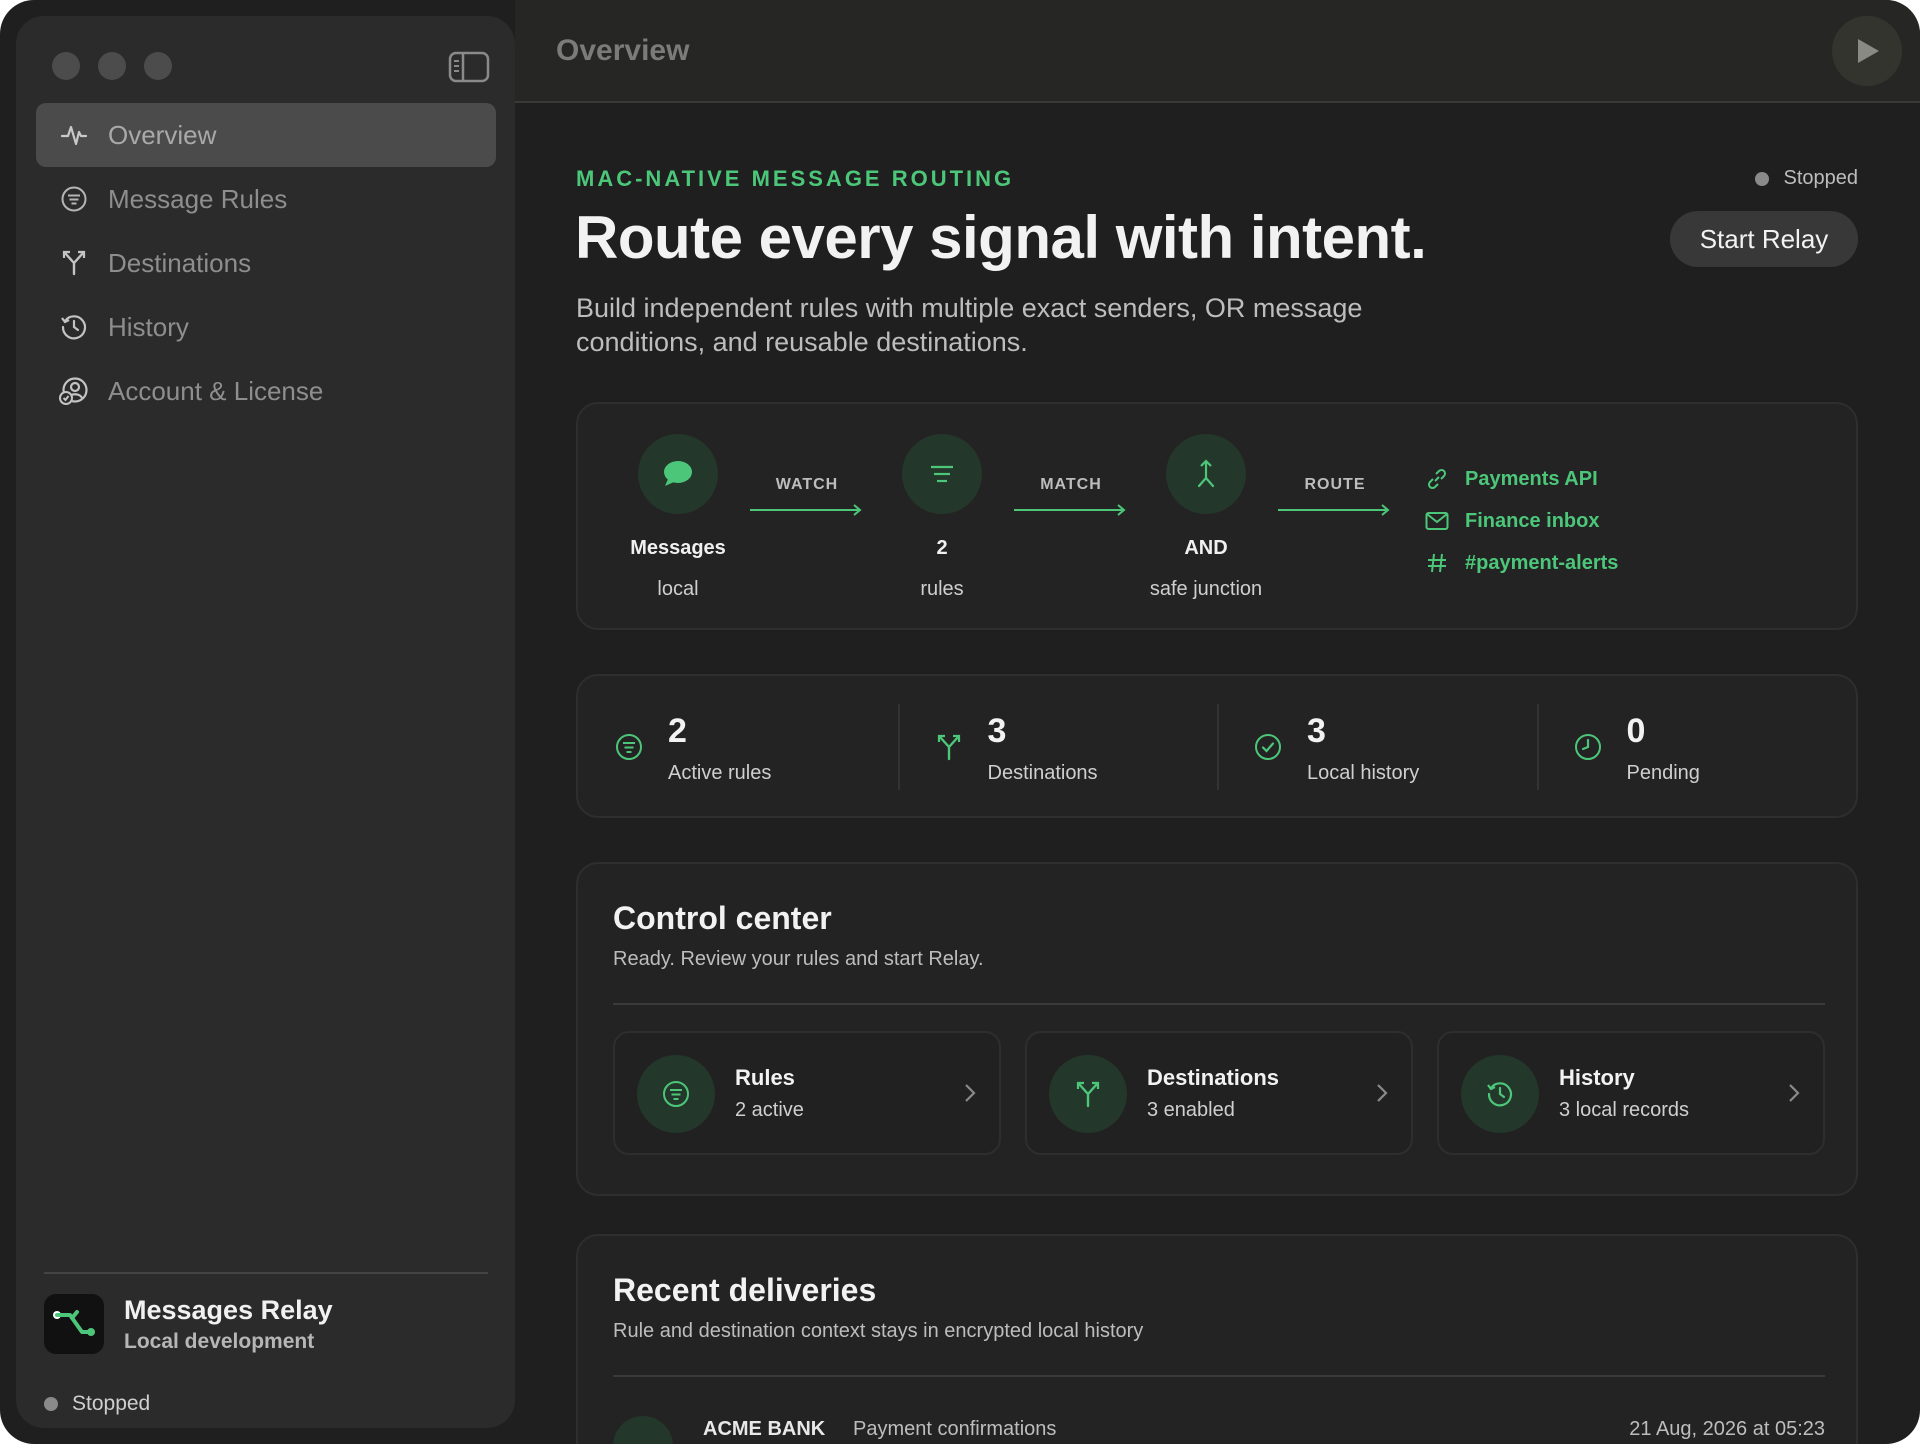  I want to click on stat-label: Destinations, so click(1042, 773).